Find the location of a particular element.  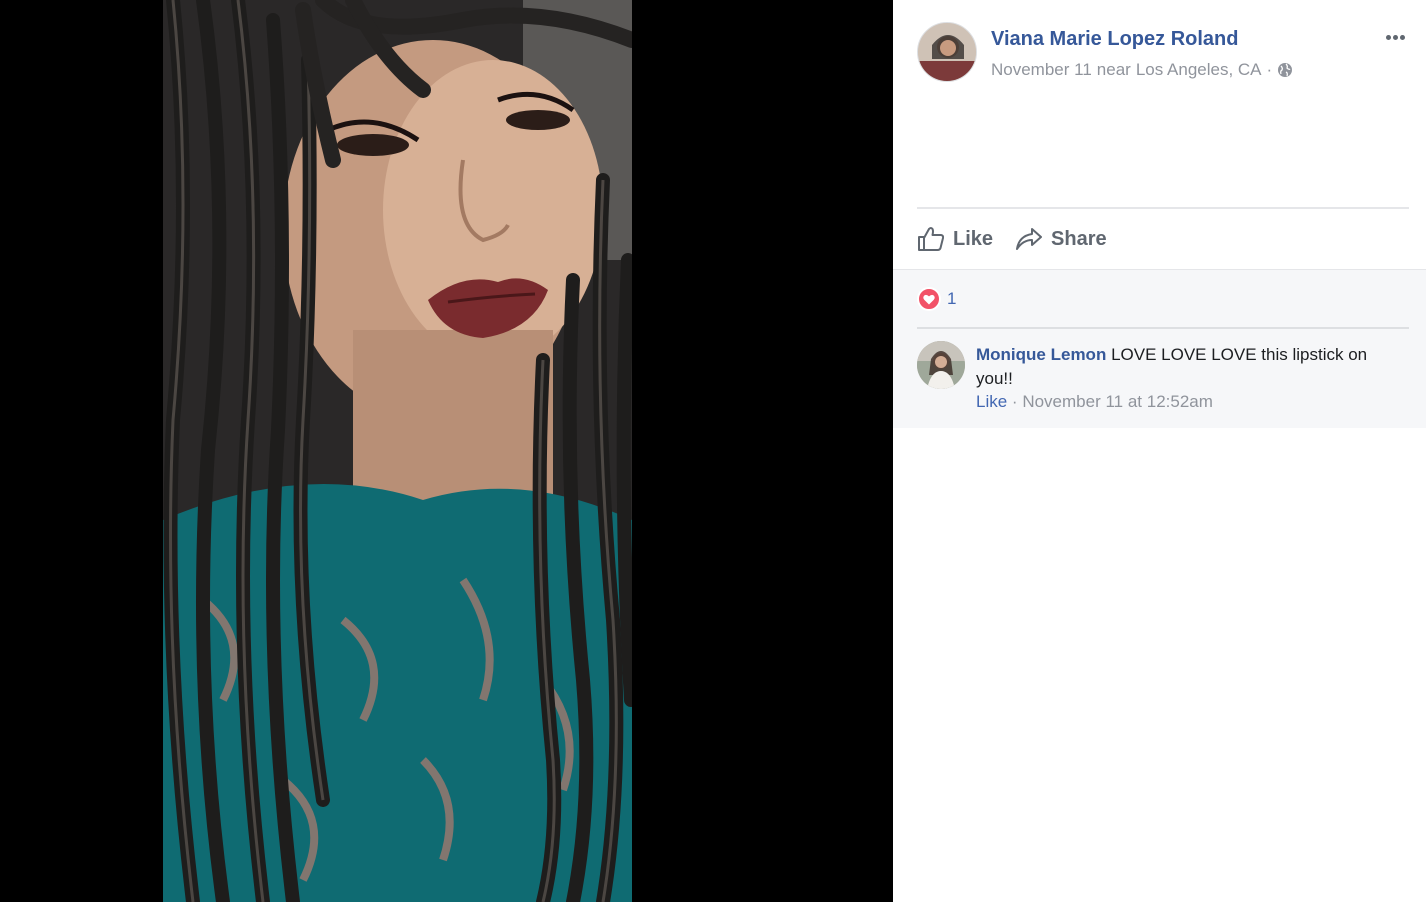

post-location: Los Angeles, CA is located at coordinates (1199, 70).